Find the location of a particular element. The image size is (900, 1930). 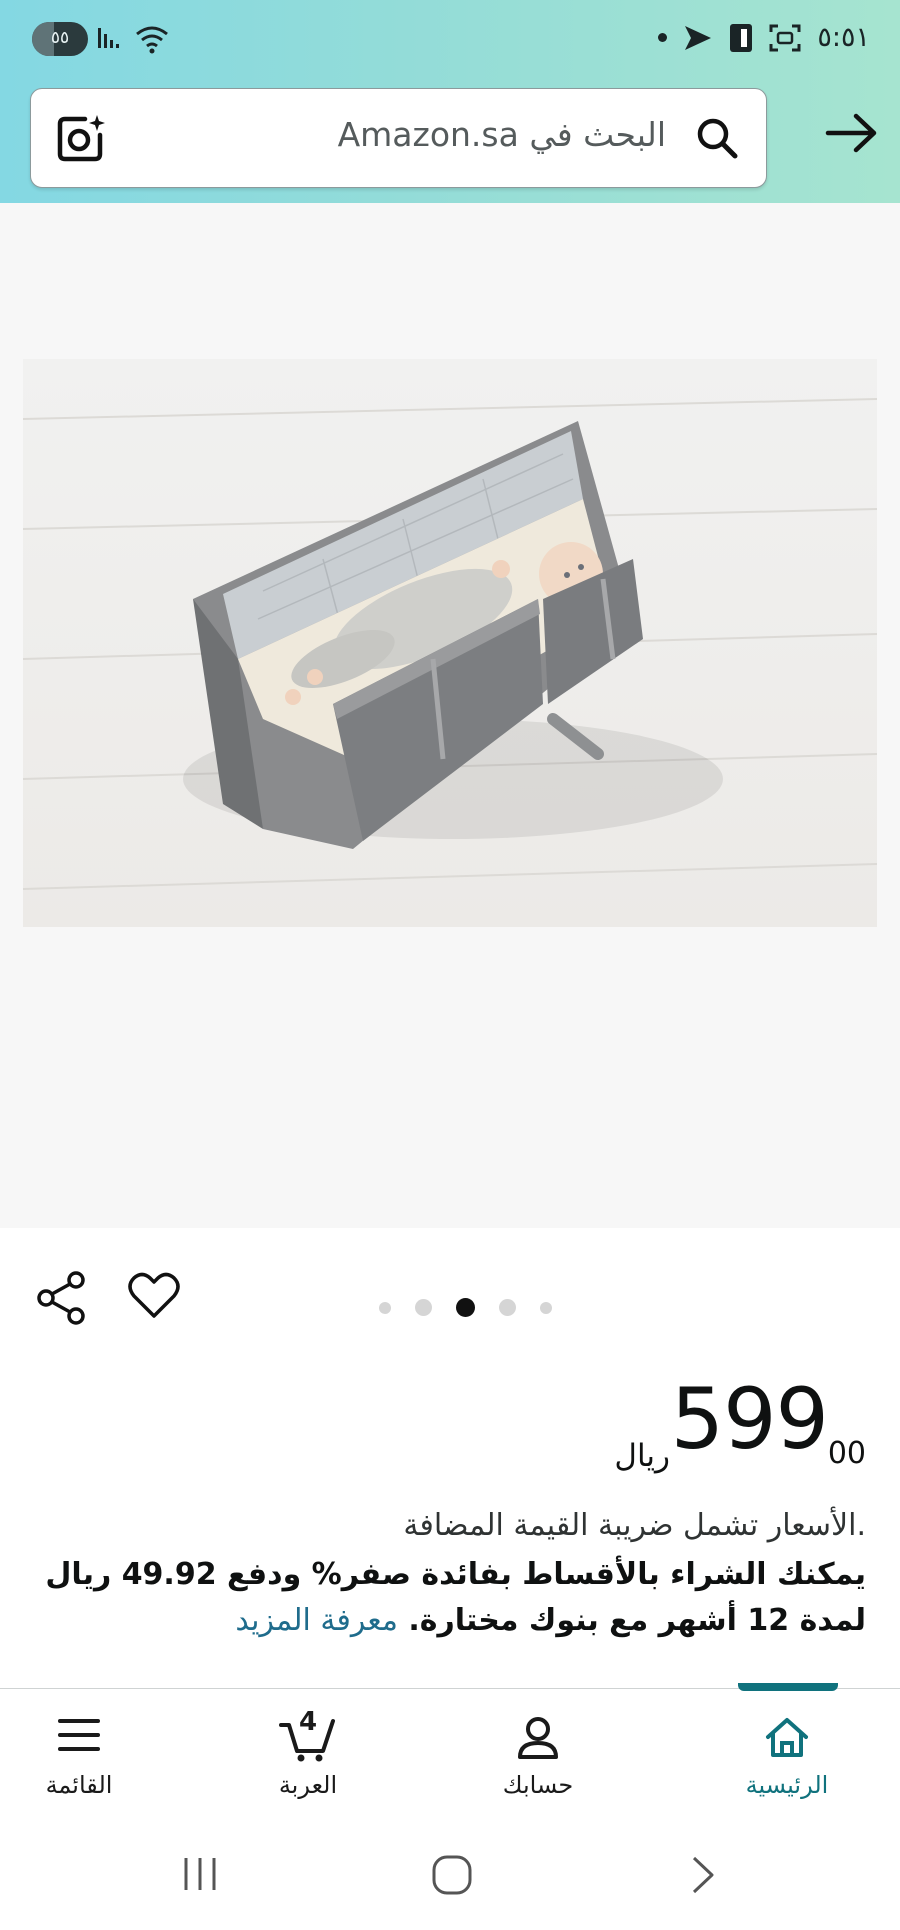

wifi-icon is located at coordinates (152, 40).